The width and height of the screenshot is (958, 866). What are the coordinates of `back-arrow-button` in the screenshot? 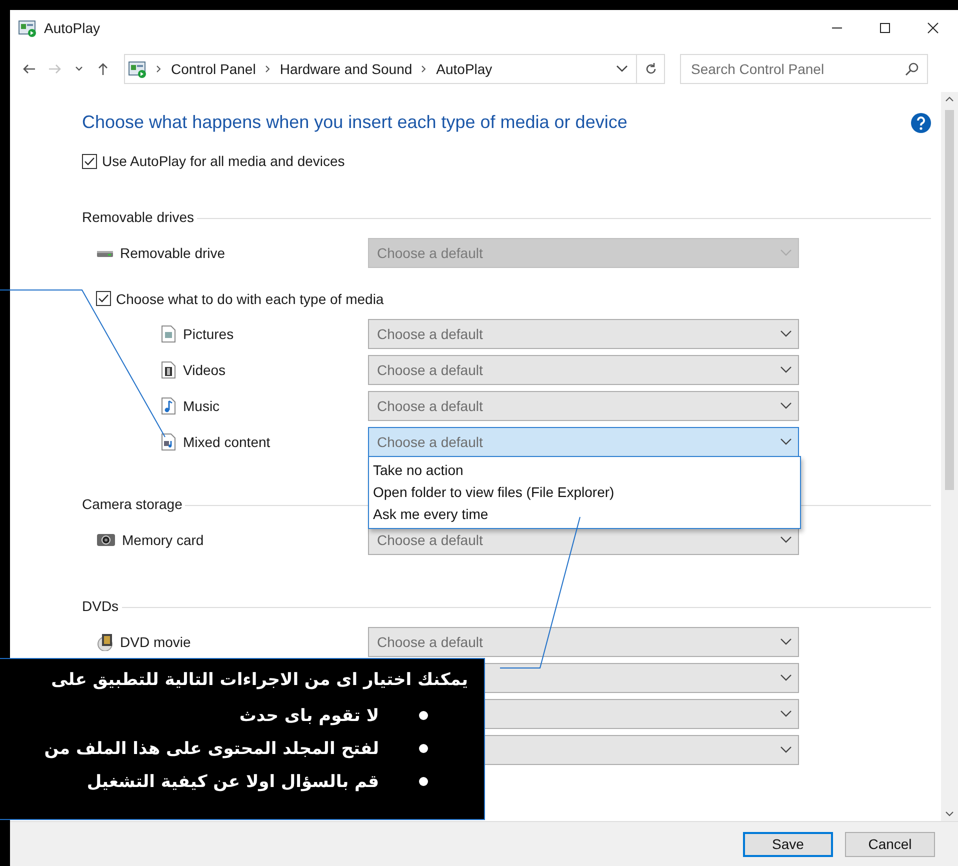 It's located at (29, 69).